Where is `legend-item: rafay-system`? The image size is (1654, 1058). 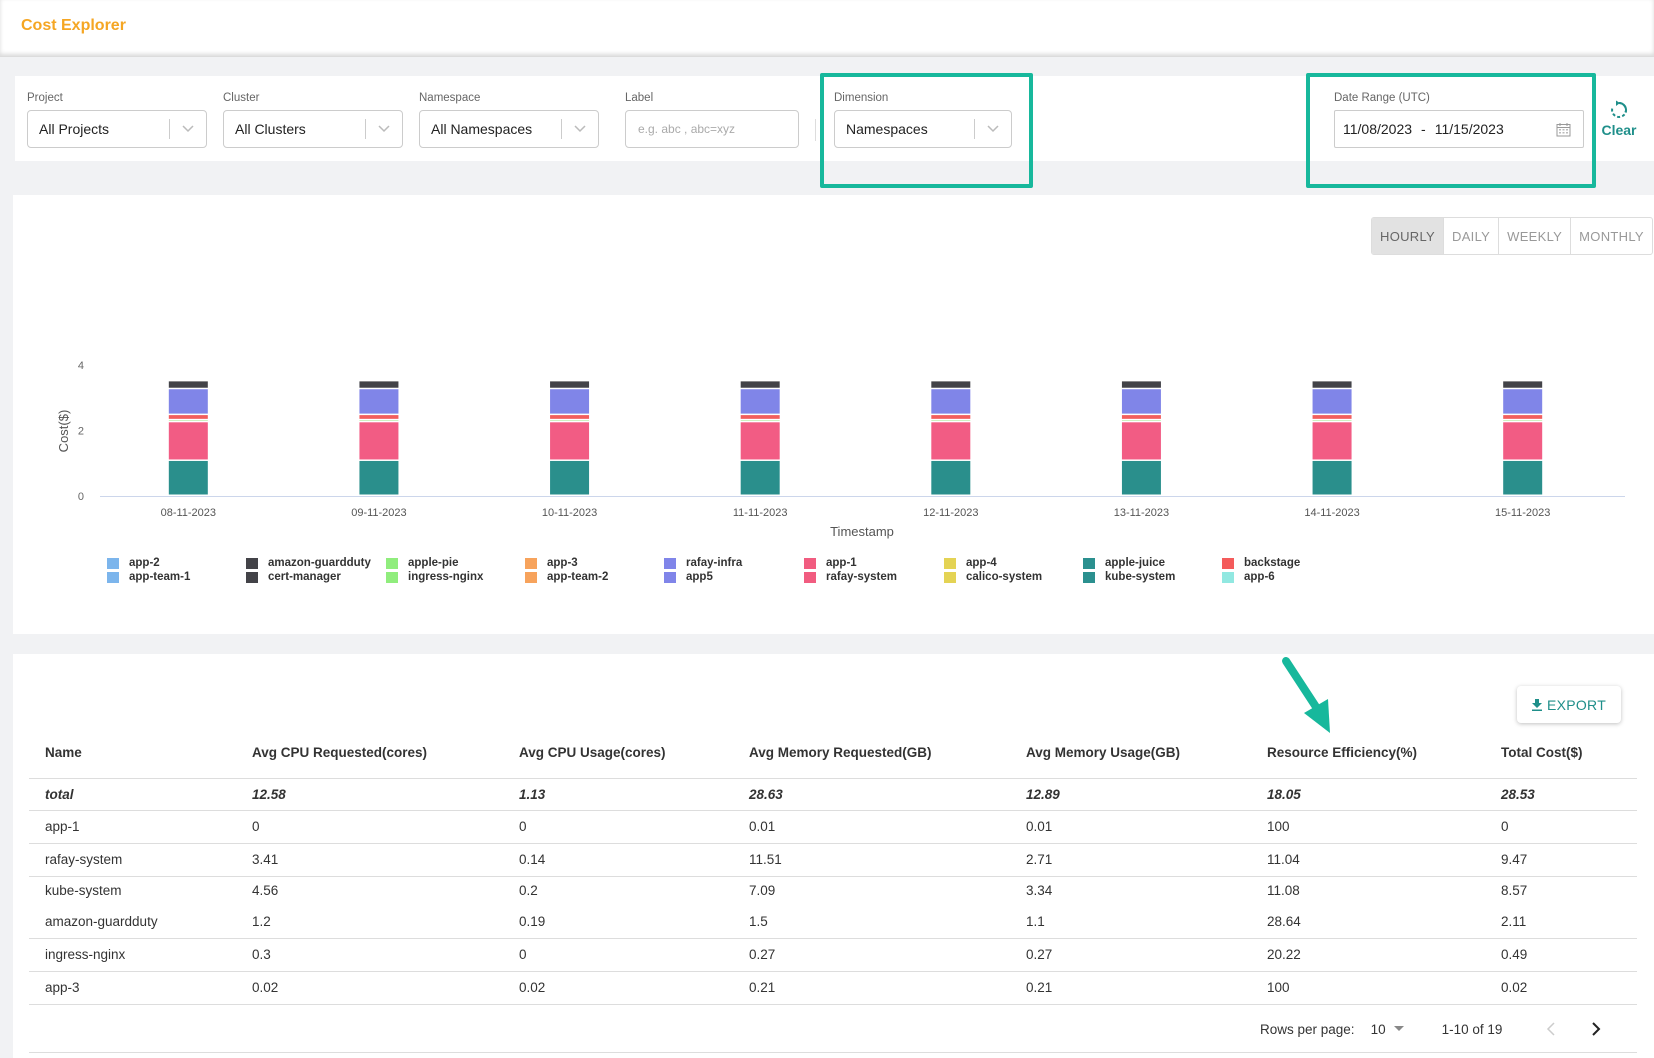
legend-item: rafay-system is located at coordinates (850, 577).